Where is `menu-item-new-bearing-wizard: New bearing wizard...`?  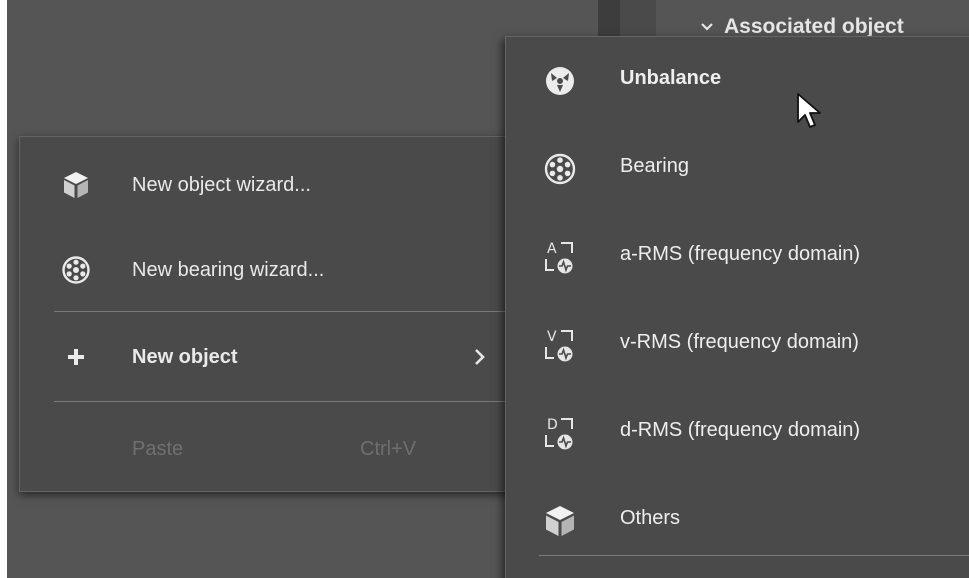
menu-item-new-bearing-wizard: New bearing wizard... is located at coordinates (270, 270).